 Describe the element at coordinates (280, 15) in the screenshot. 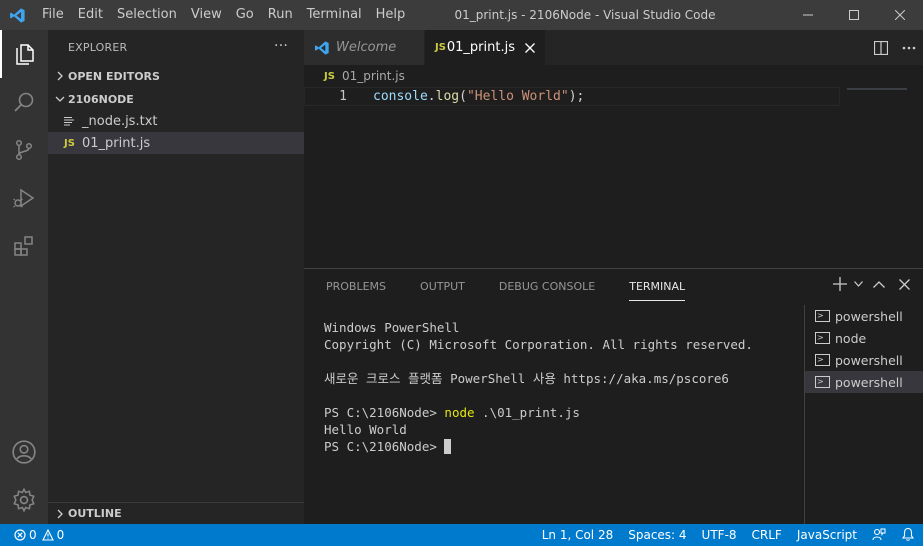

I see `menu-run: Run` at that location.